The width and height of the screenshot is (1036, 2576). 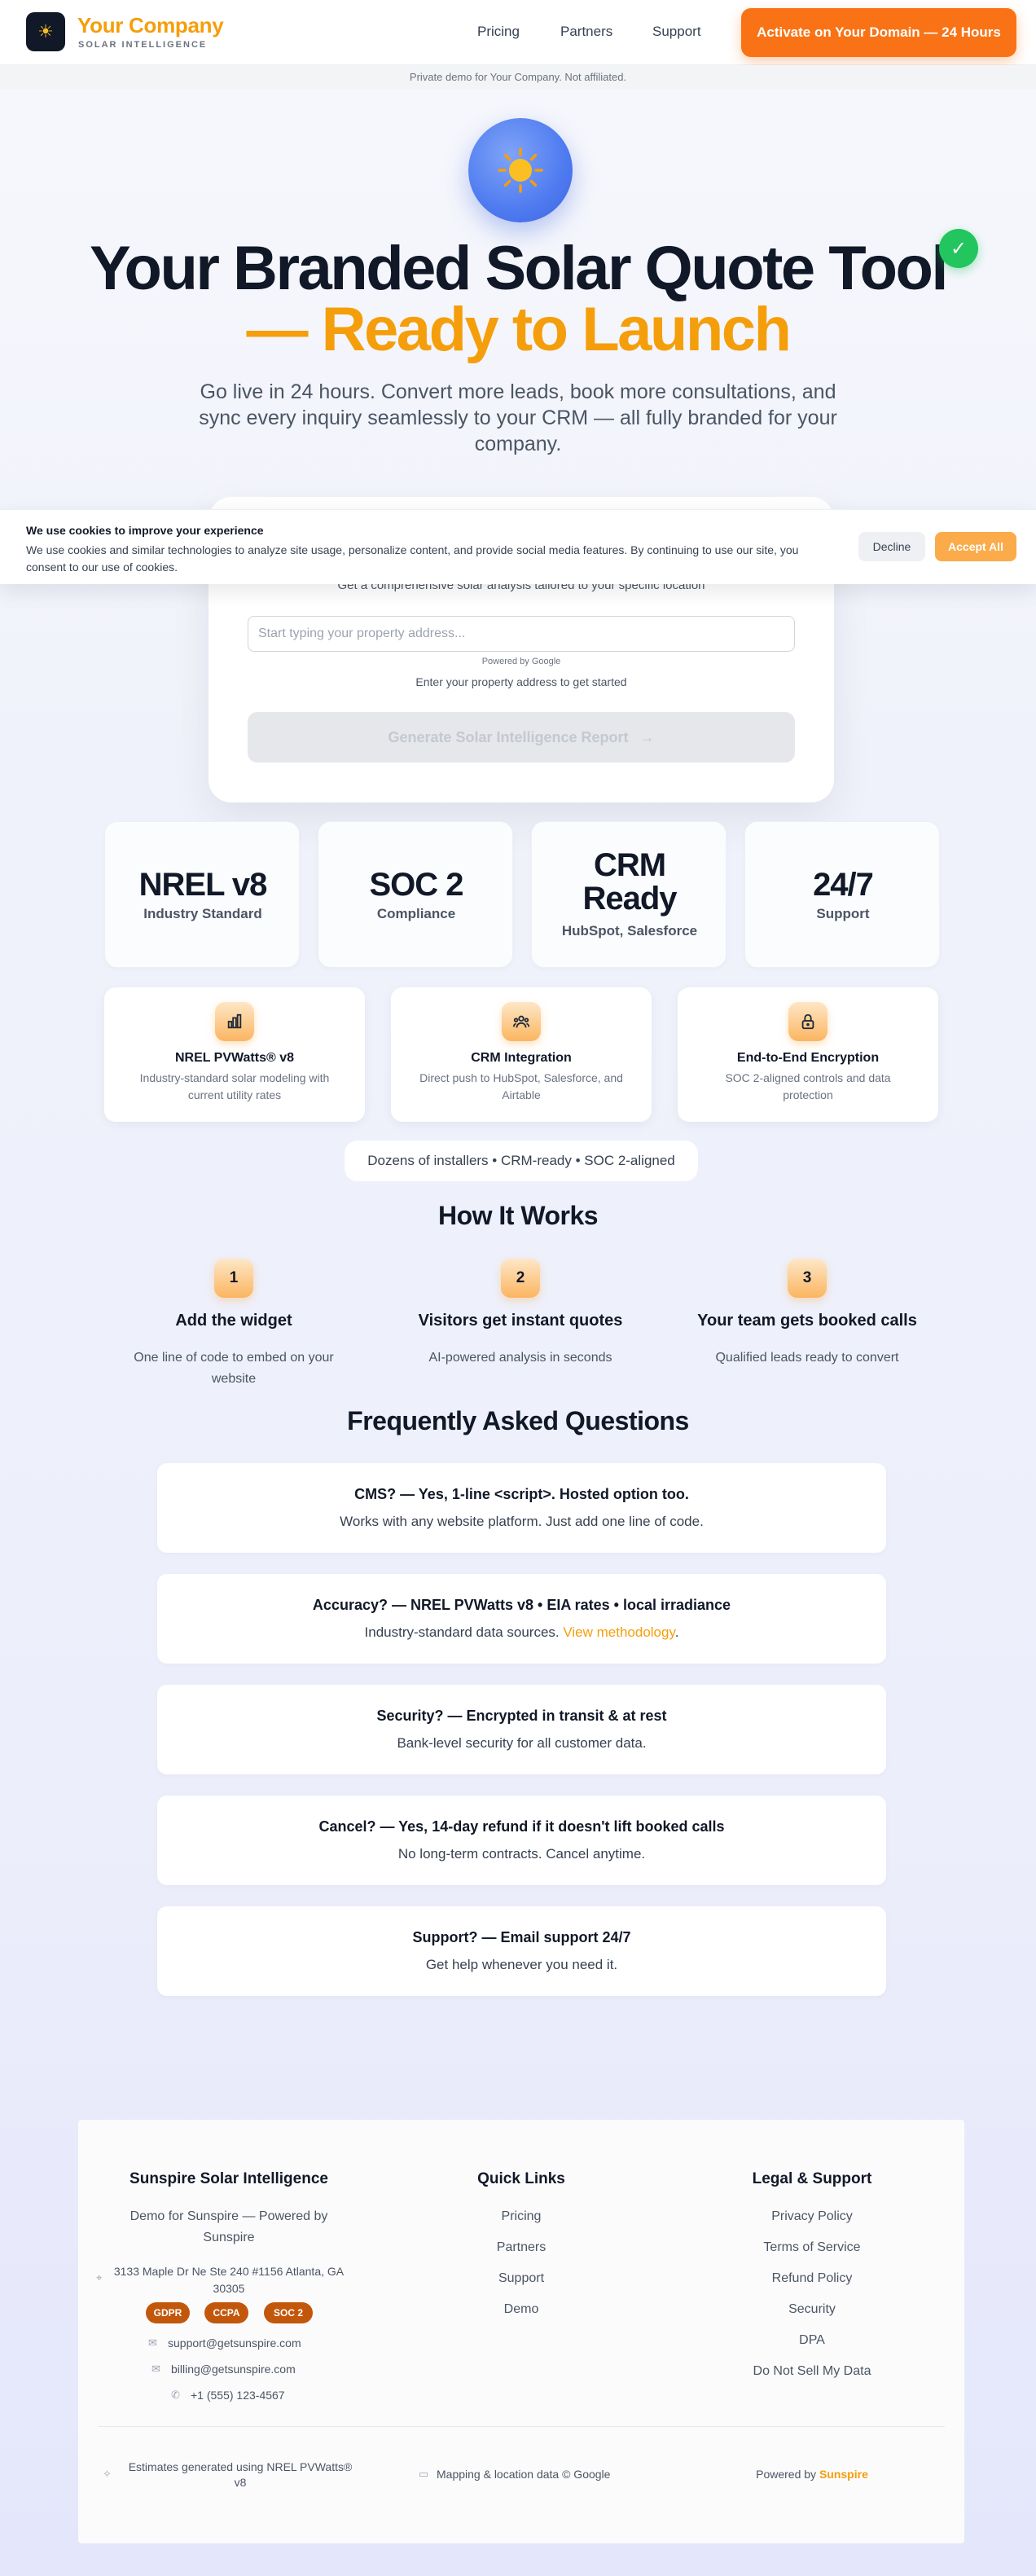 I want to click on stat-value: SOC 2, so click(x=416, y=885).